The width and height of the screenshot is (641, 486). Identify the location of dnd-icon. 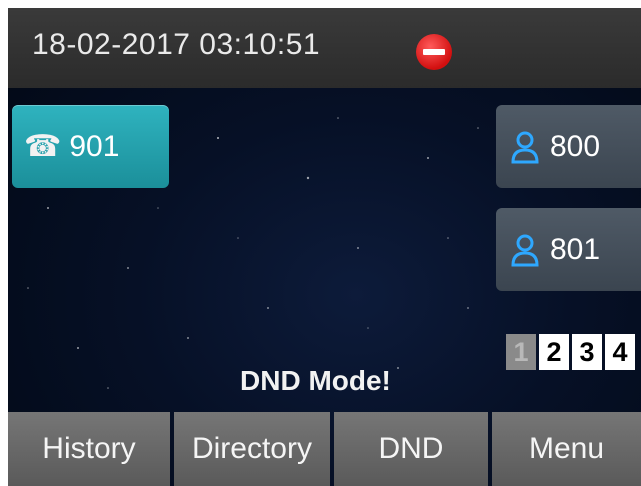
(434, 52).